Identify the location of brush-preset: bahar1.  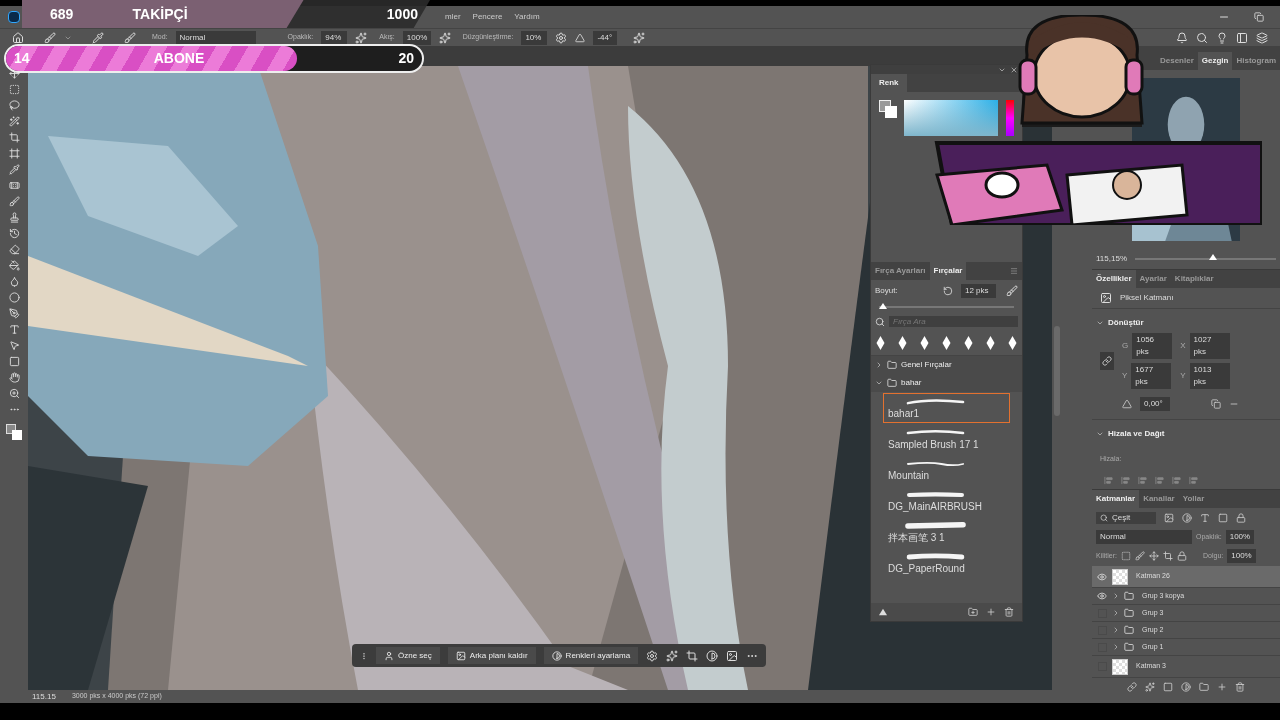
(946, 408).